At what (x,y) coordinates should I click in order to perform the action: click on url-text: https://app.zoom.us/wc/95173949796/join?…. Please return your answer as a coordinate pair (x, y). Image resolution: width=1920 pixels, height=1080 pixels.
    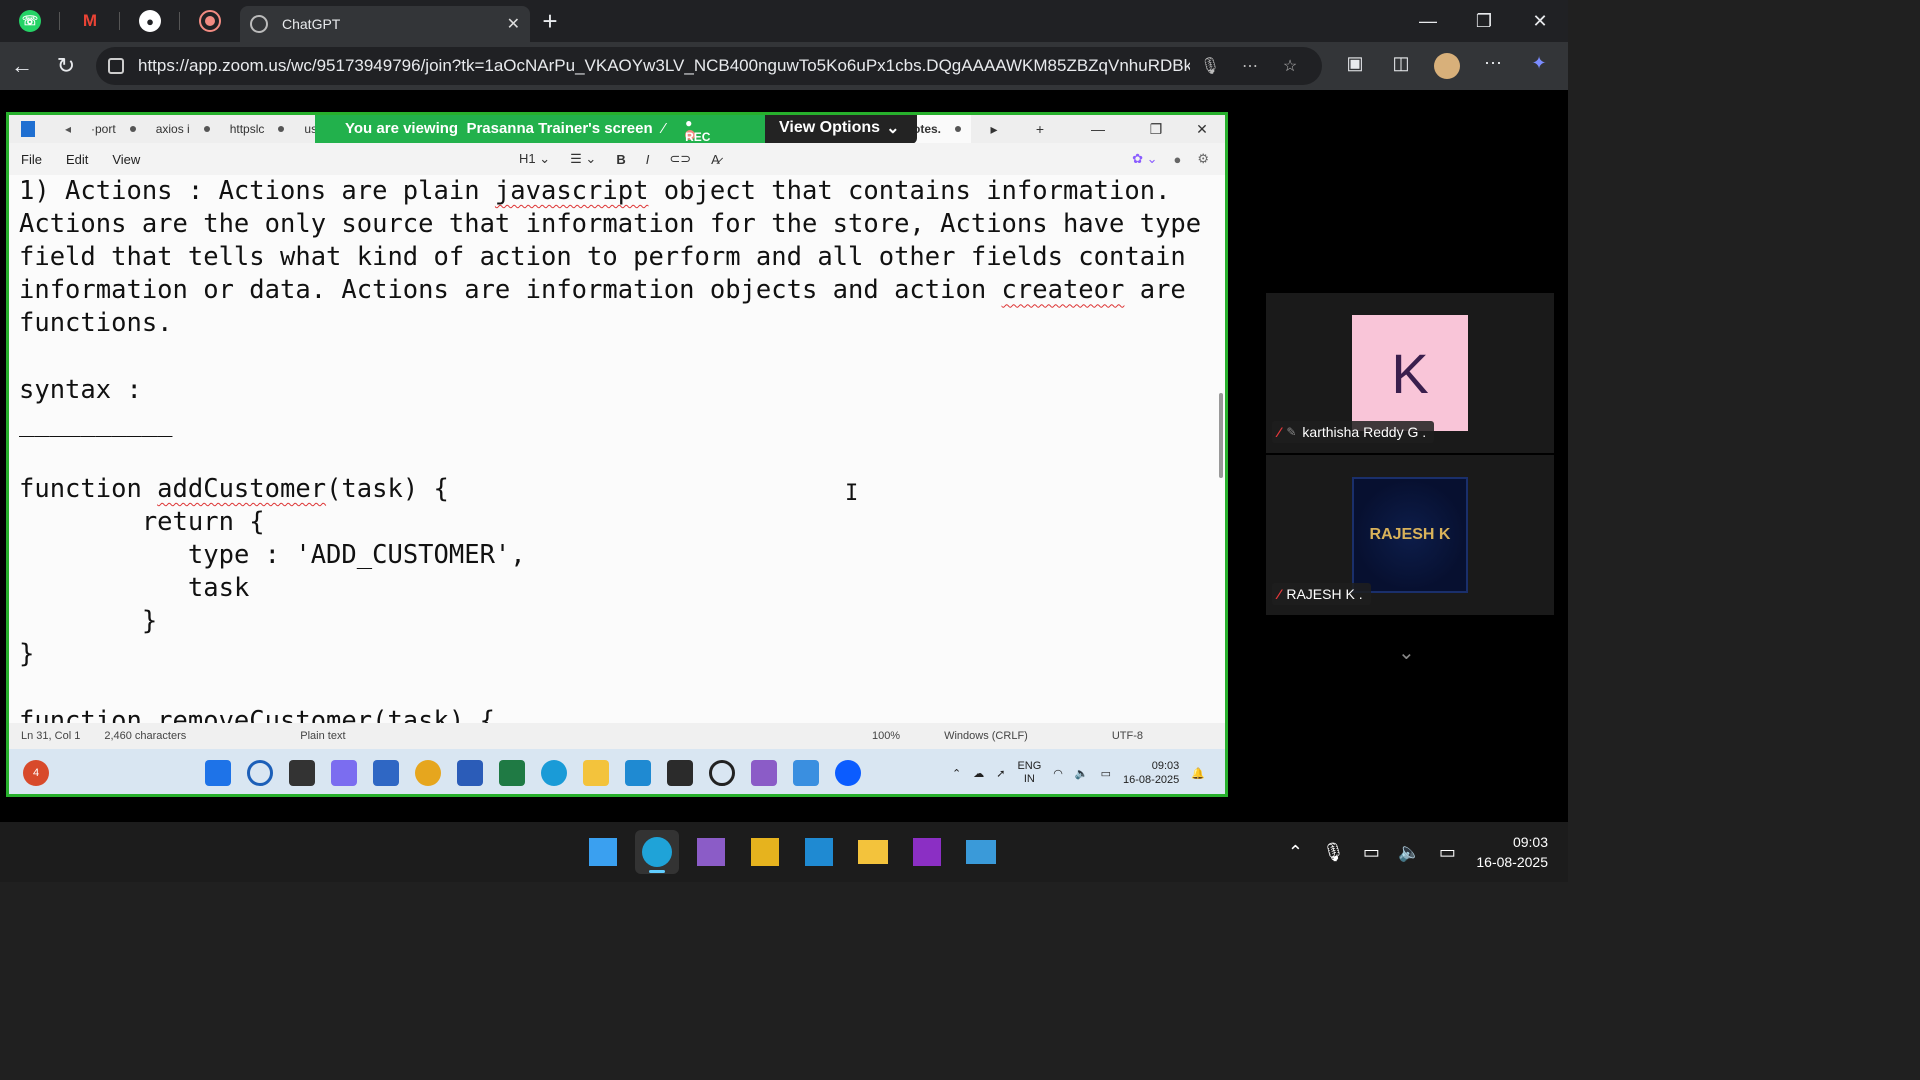
    Looking at the image, I should click on (664, 66).